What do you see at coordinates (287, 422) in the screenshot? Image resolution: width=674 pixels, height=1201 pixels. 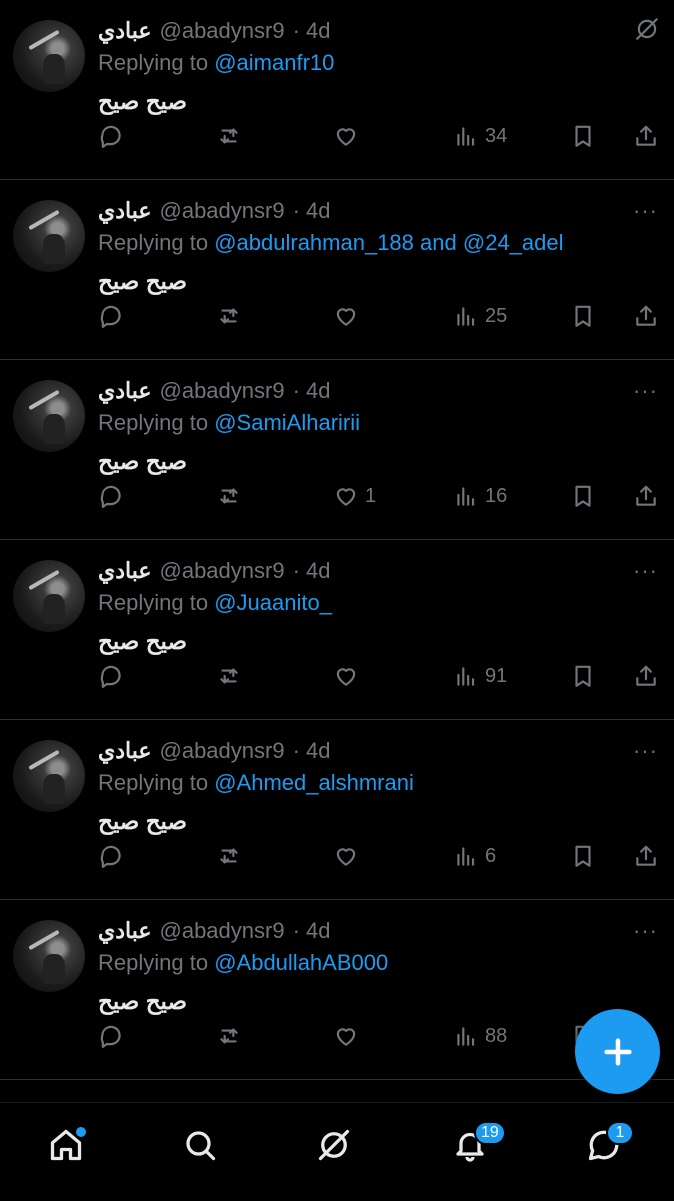 I see `mention-link: @SamiAlharirii` at bounding box center [287, 422].